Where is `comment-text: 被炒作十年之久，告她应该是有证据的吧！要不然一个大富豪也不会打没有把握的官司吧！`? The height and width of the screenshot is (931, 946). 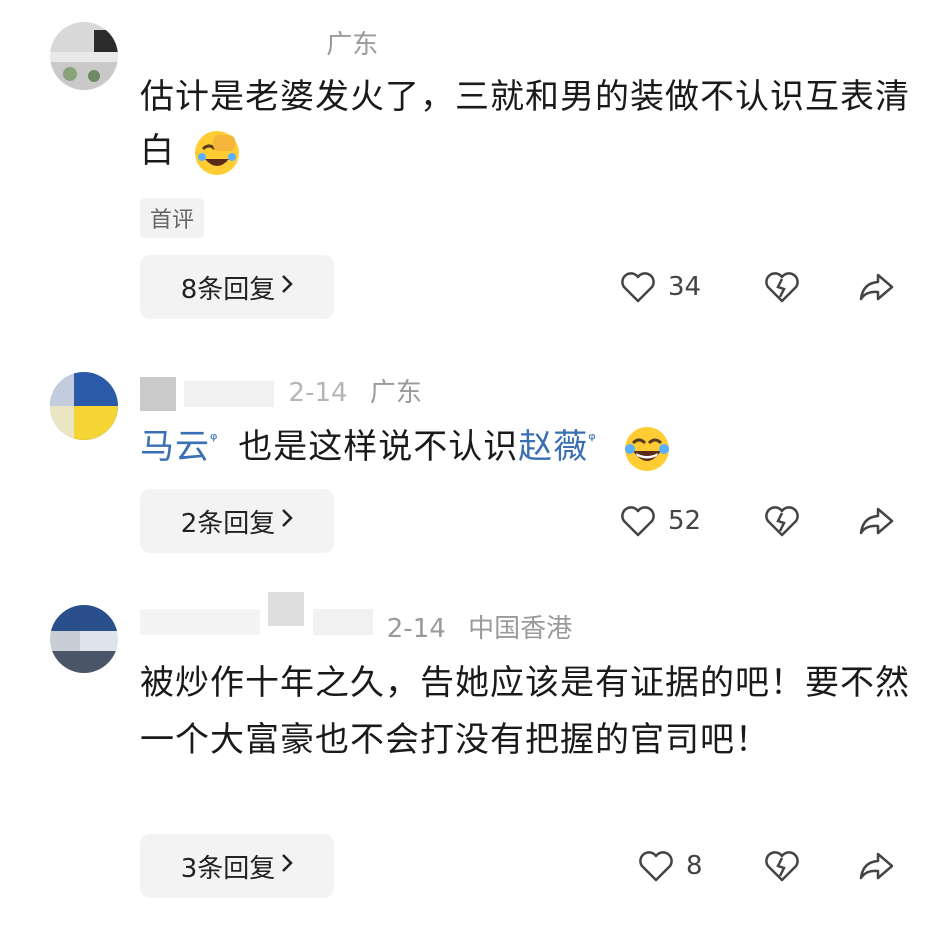
comment-text: 被炒作十年之久，告她应该是有证据的吧！要不然一个大富豪也不会打没有把握的官司吧！ is located at coordinates (525, 711).